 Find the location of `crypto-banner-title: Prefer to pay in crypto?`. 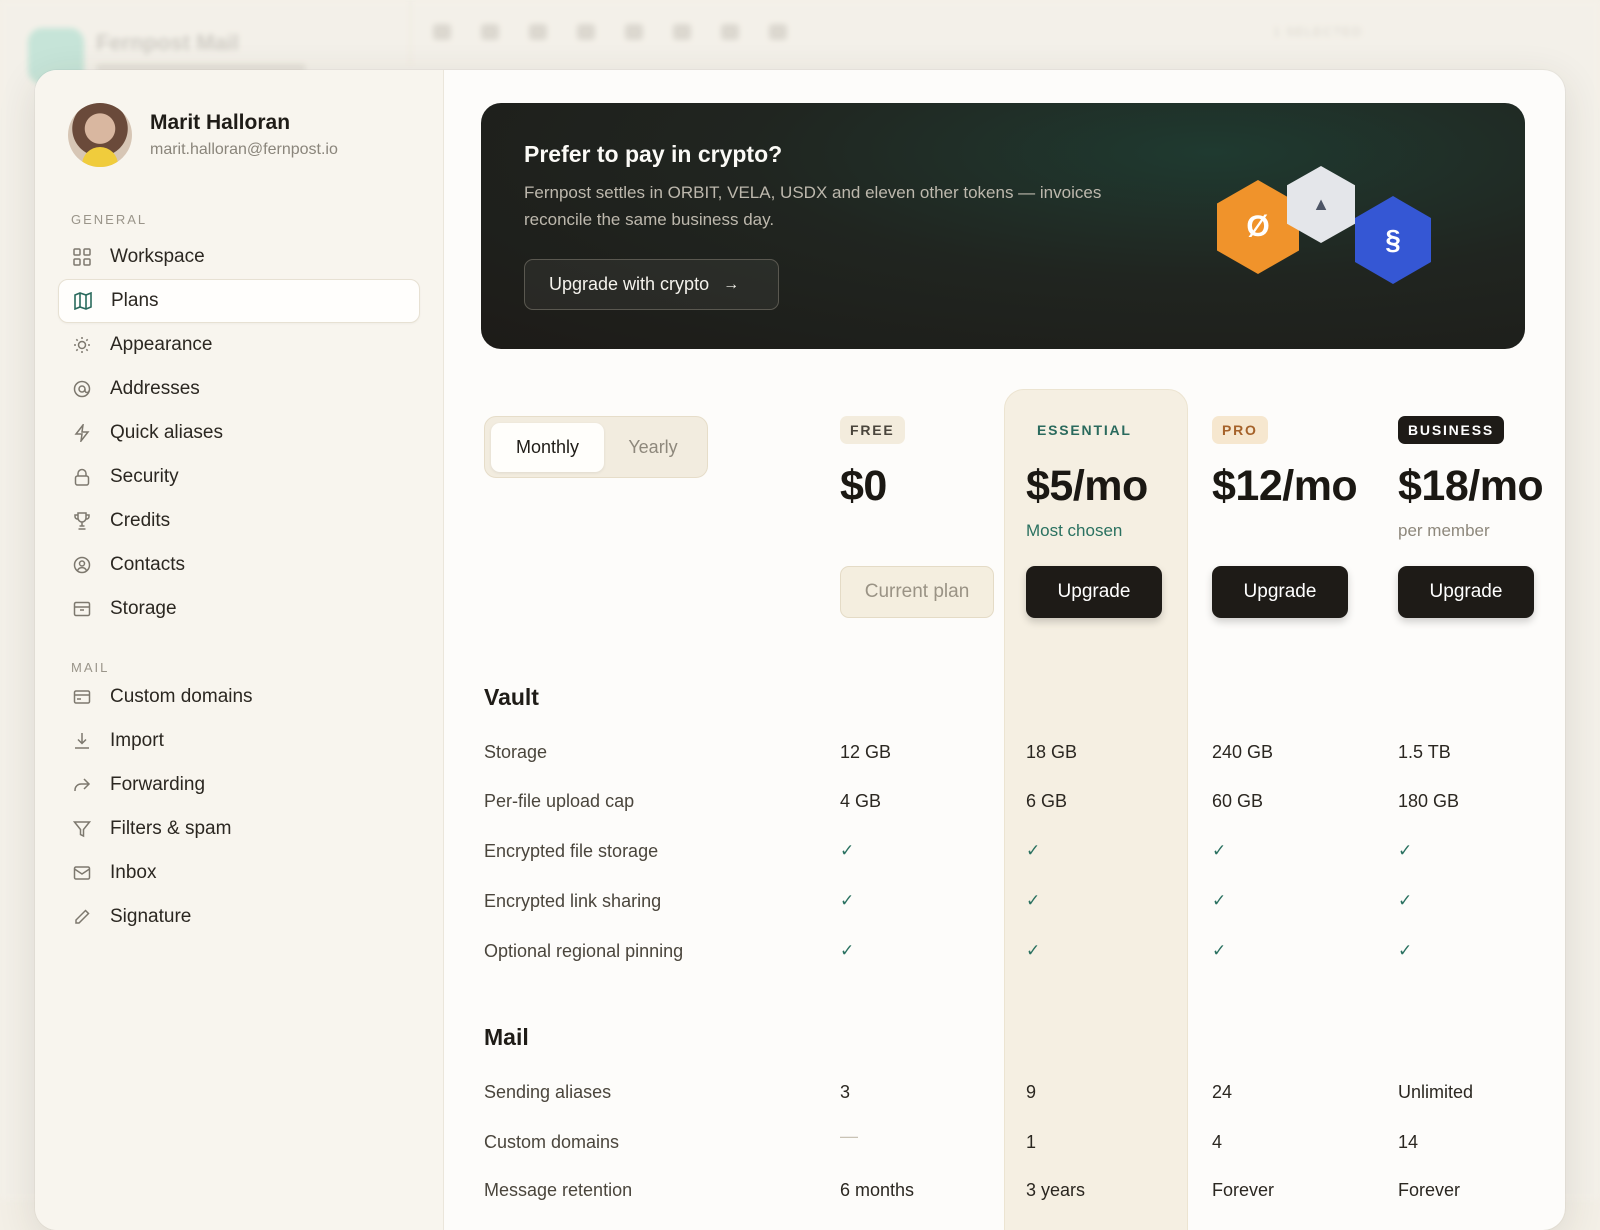

crypto-banner-title: Prefer to pay in crypto? is located at coordinates (653, 154).